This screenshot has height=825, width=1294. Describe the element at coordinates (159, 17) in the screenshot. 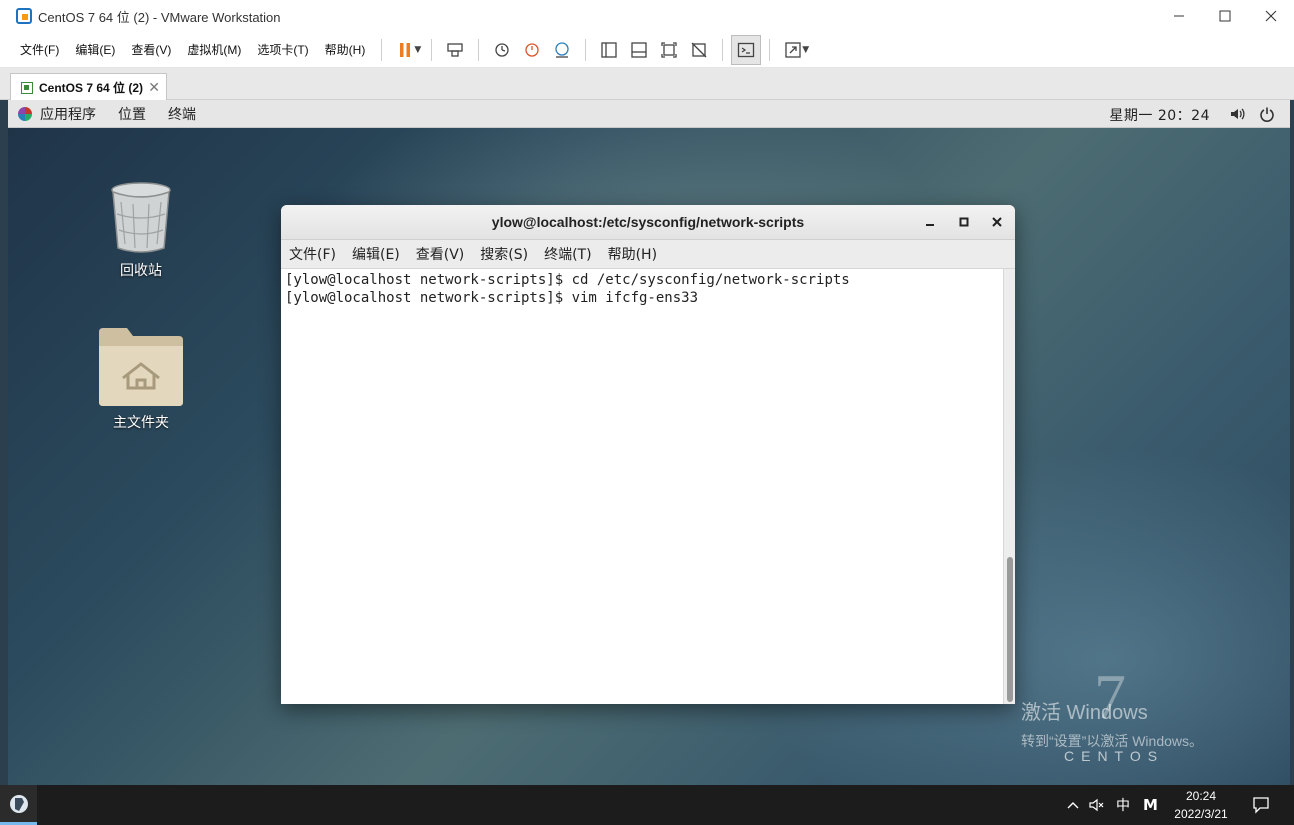

I see `window-title: CentOS 7 64 位 (2) - VMware Workstation` at that location.